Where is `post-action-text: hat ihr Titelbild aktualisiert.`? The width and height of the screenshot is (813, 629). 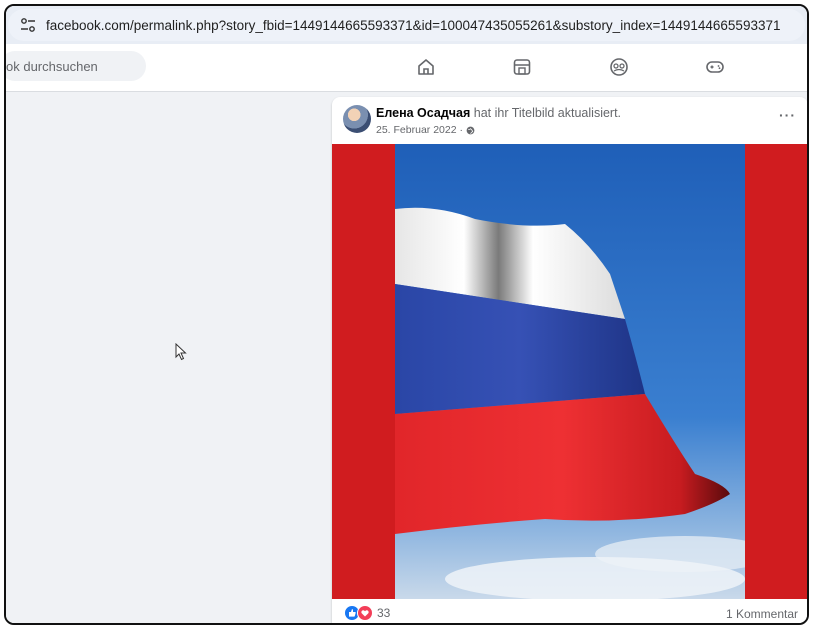
post-action-text: hat ihr Titelbild aktualisiert. is located at coordinates (546, 113).